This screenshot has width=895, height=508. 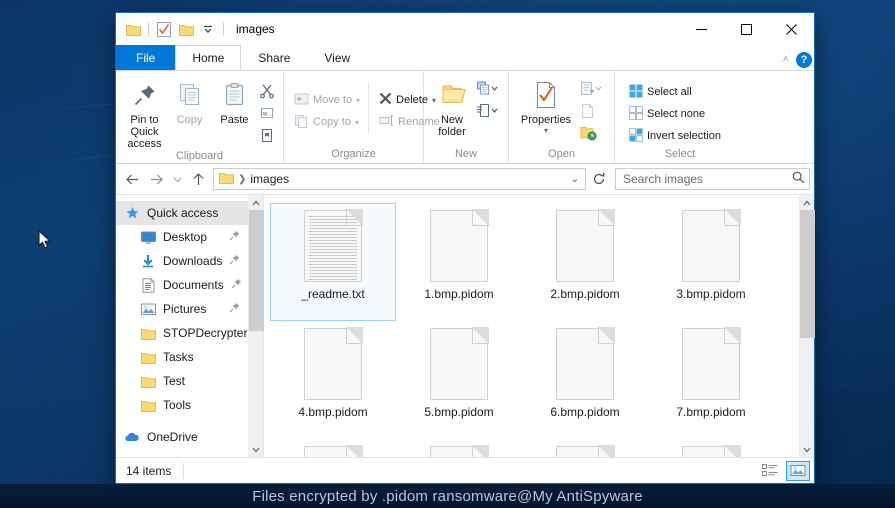 I want to click on properties-button: Properties ▾, so click(x=546, y=105).